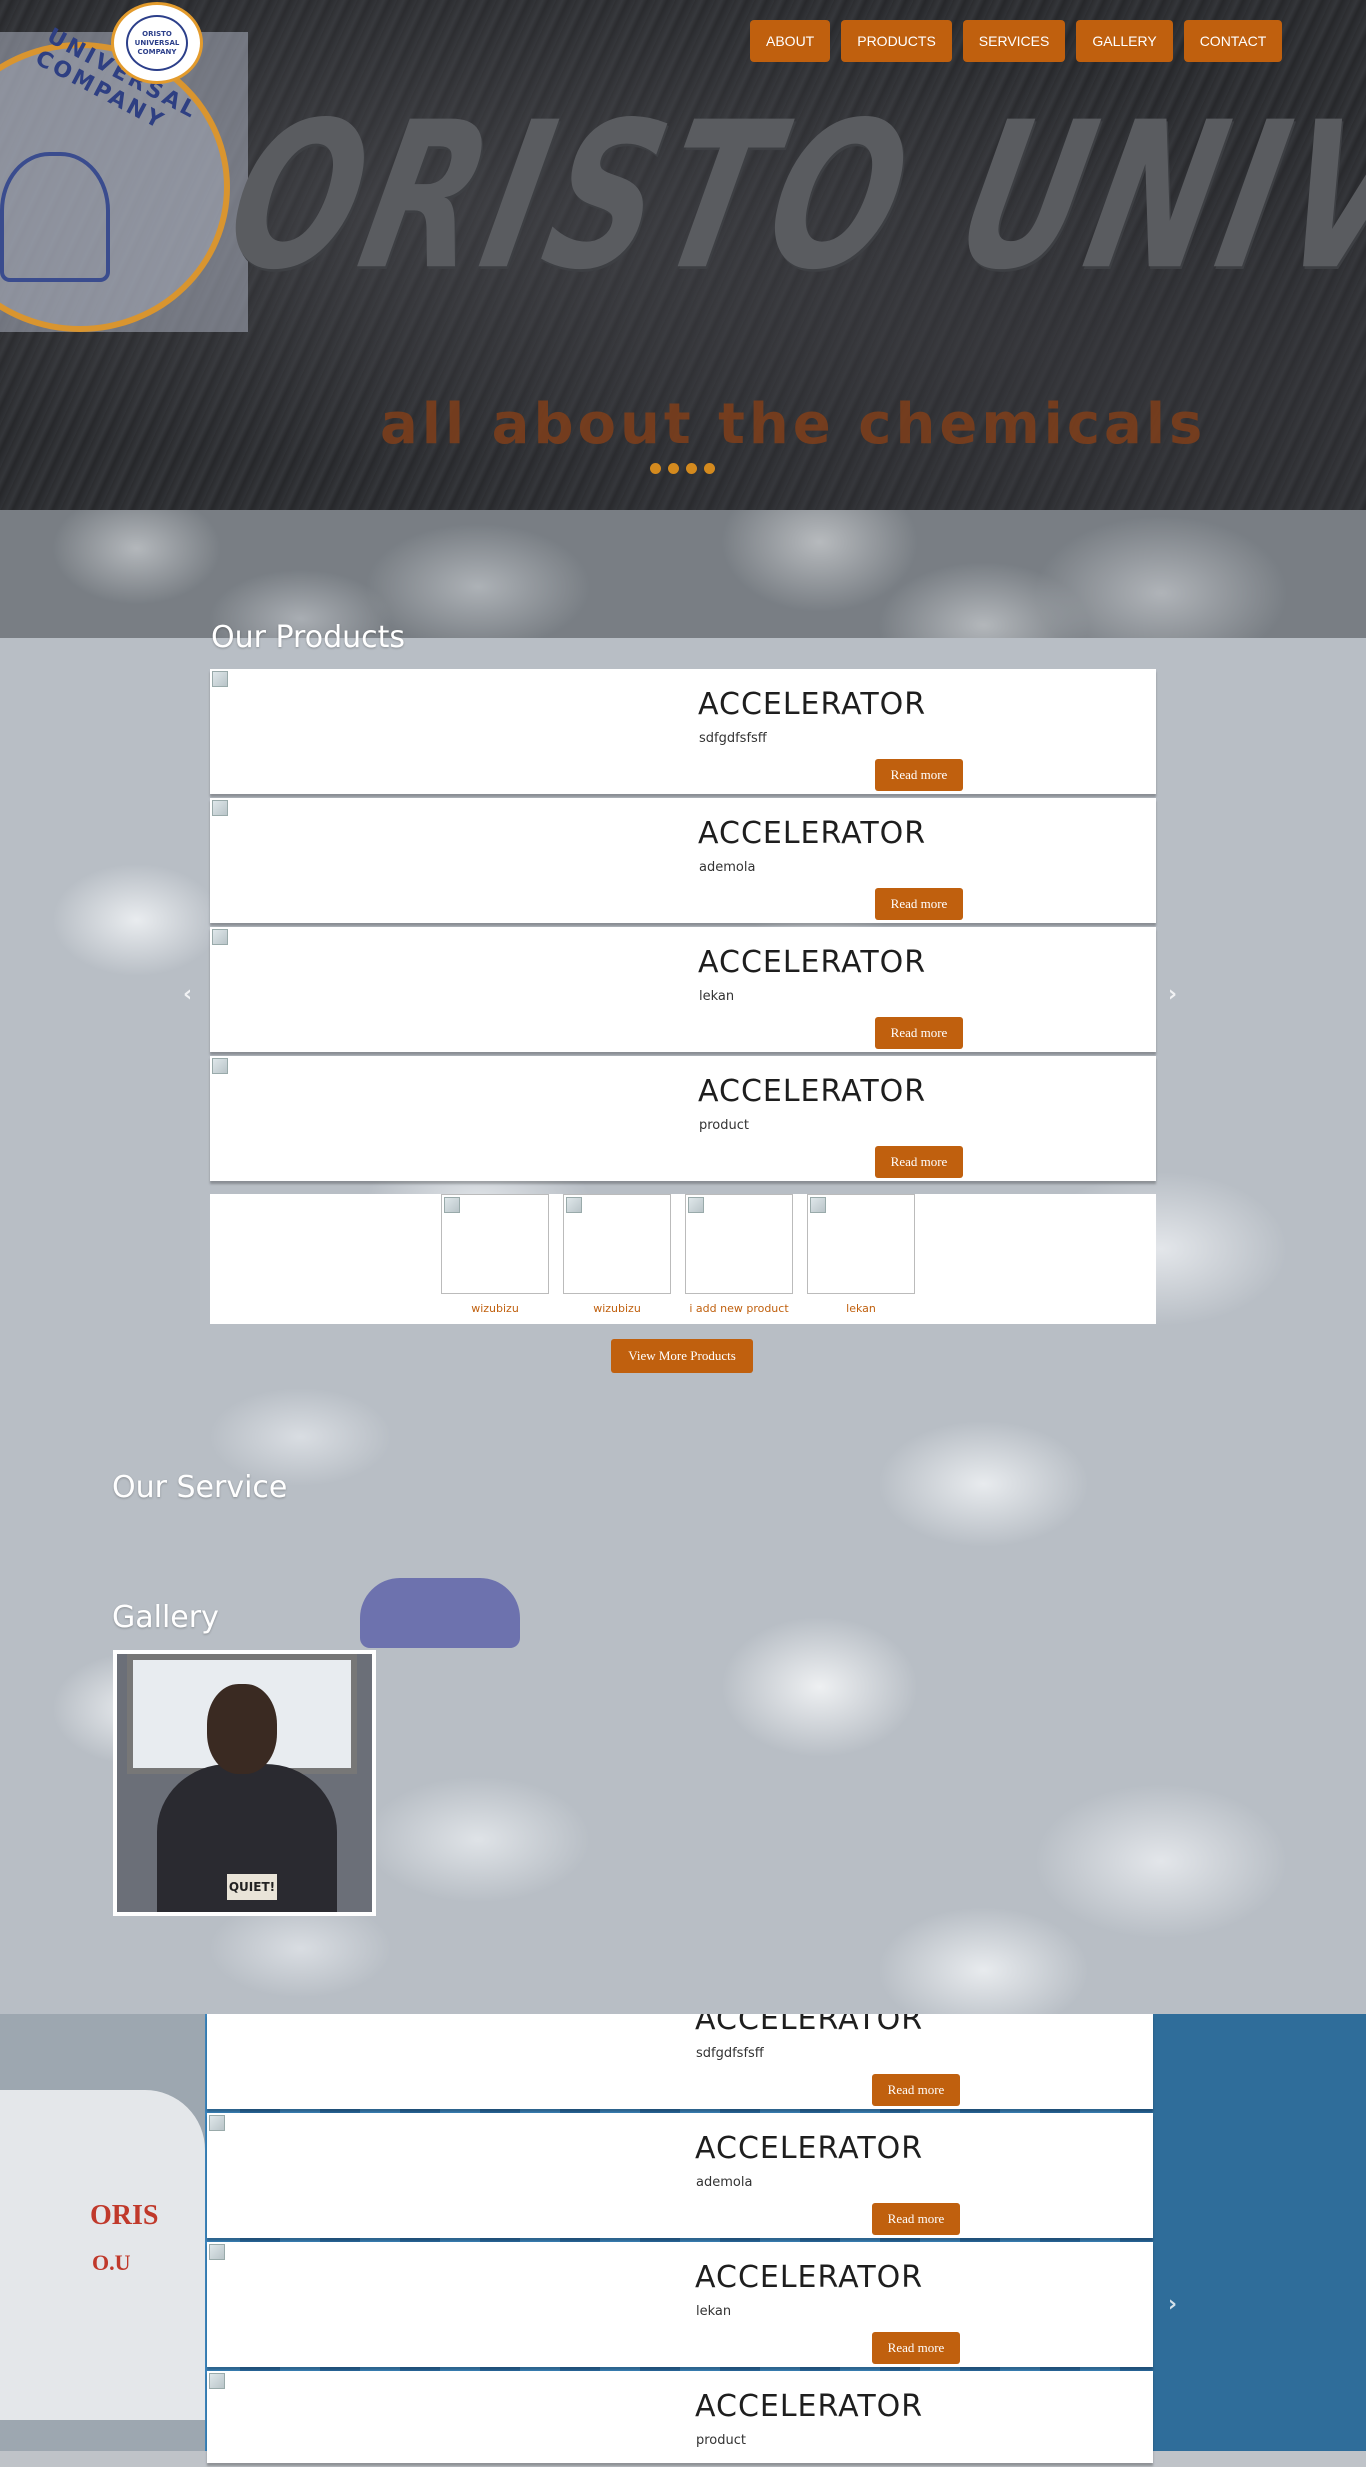 The image size is (1366, 2467). Describe the element at coordinates (55, 217) in the screenshot. I see `emblem-drum-illustration` at that location.